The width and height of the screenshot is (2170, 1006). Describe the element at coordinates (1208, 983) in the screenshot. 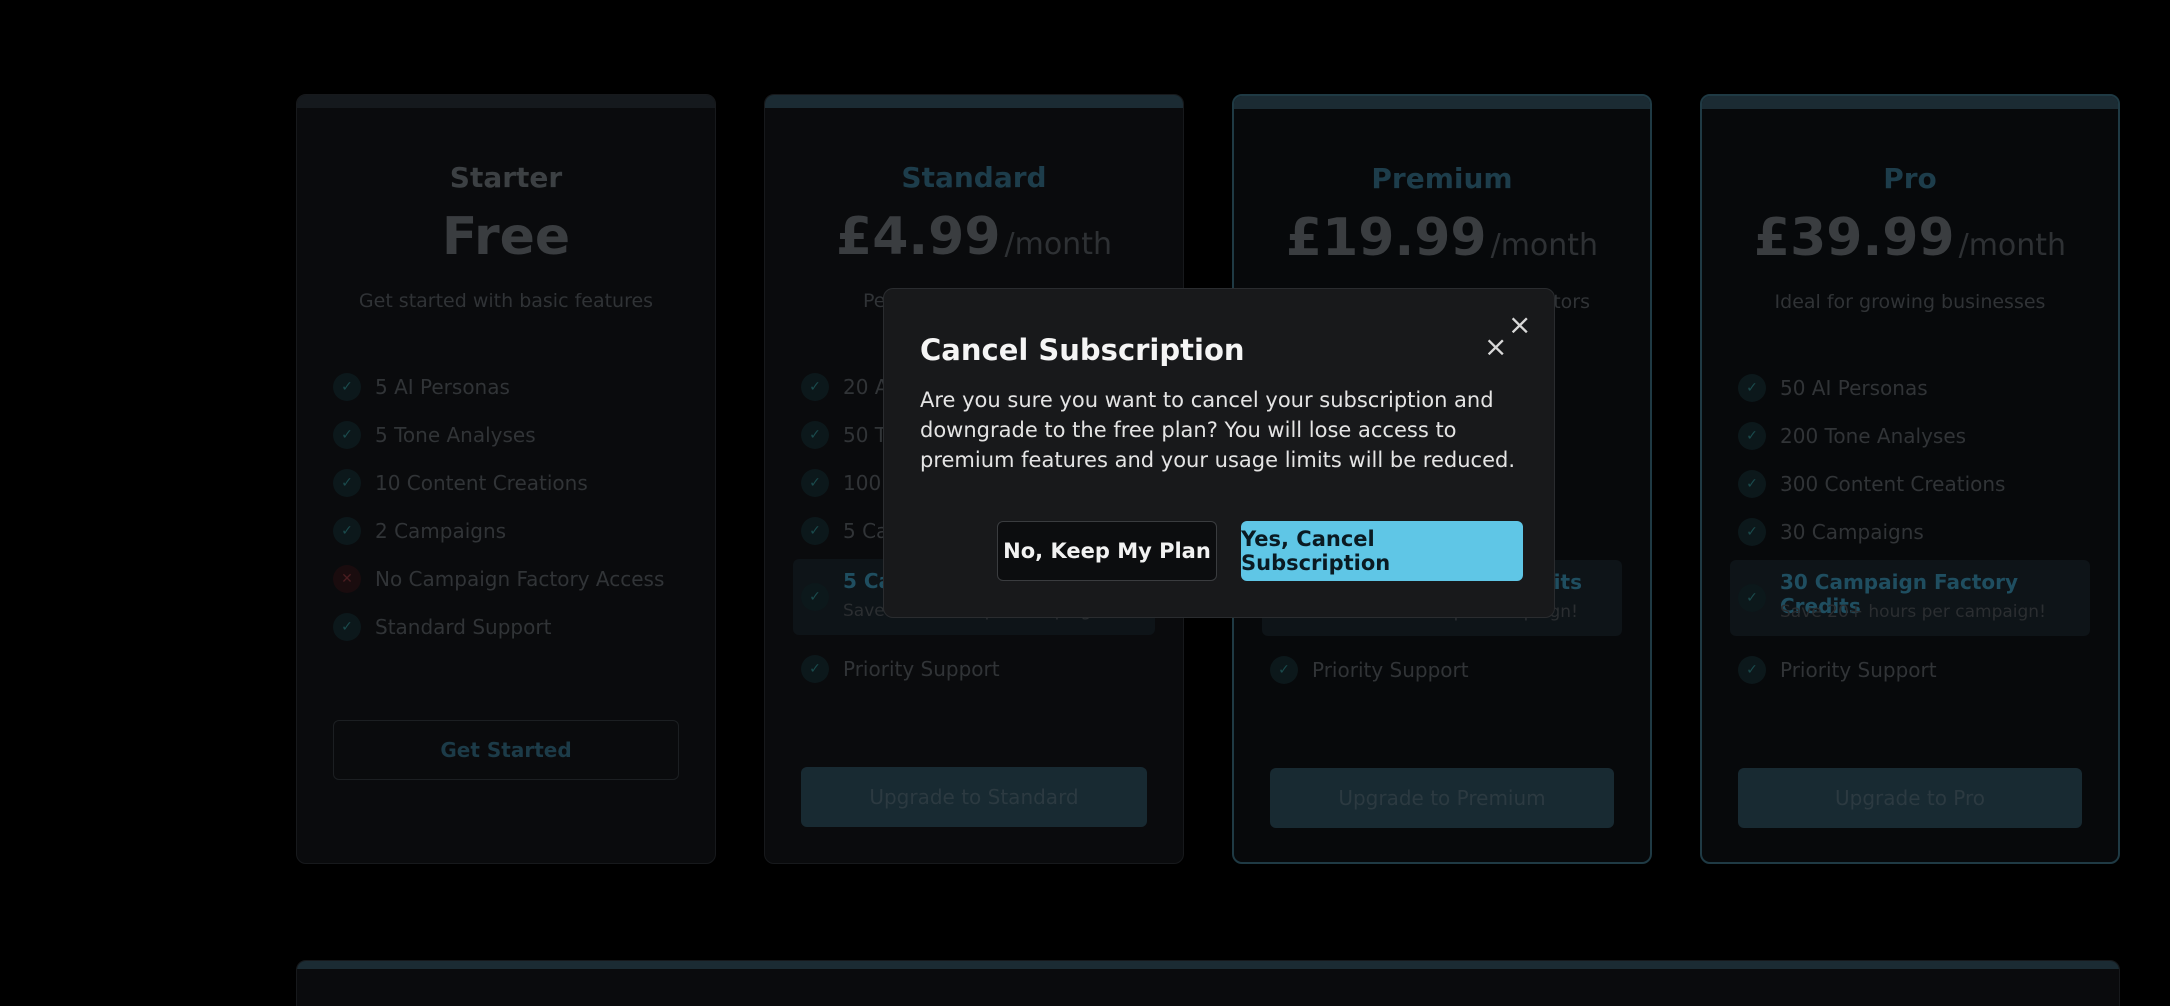

I see `bottom-section-card` at that location.